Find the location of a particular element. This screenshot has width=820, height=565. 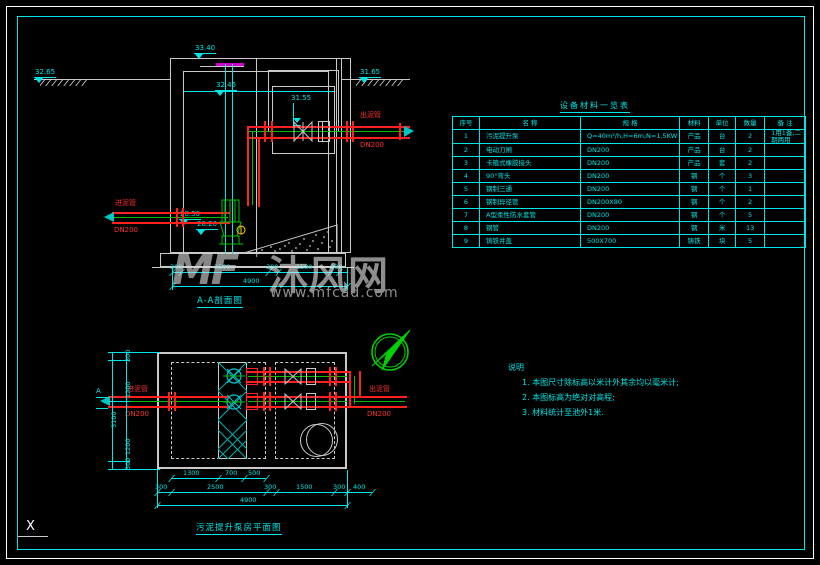

elevation-marker-3245: 32.45 is located at coordinates (226, 88).